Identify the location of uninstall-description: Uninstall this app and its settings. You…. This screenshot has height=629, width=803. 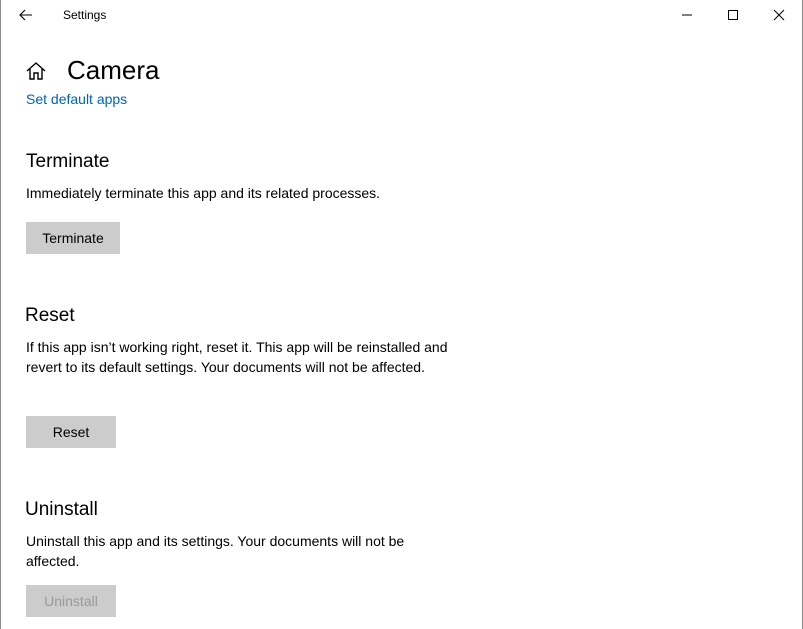
(215, 551).